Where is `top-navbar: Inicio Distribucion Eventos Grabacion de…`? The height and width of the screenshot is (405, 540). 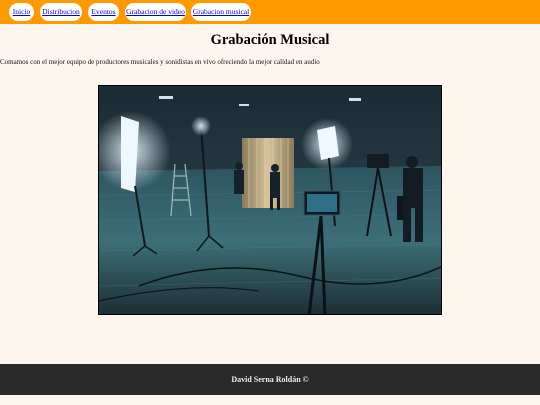 top-navbar: Inicio Distribucion Eventos Grabacion de… is located at coordinates (270, 12).